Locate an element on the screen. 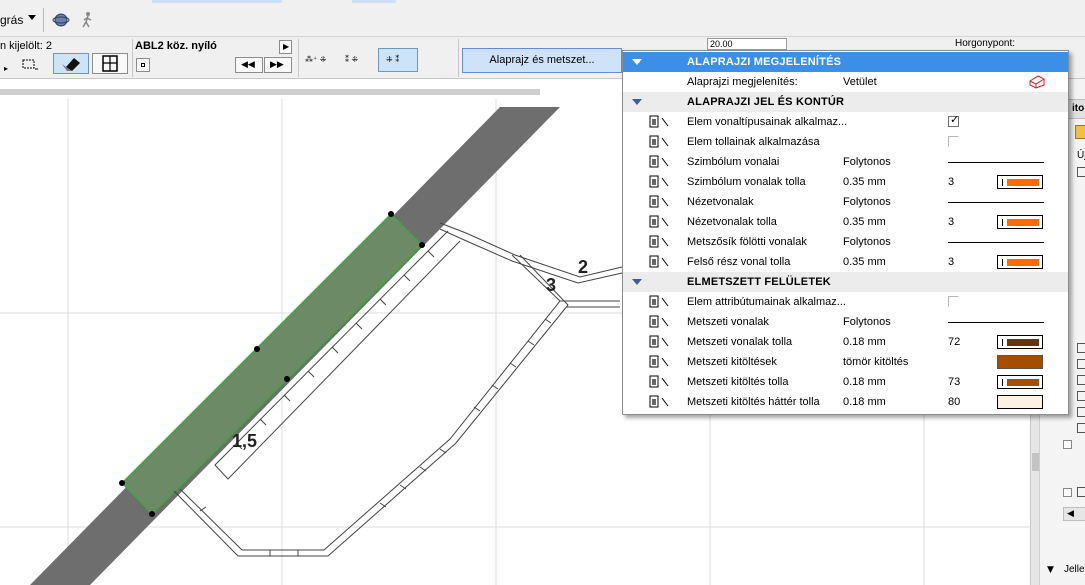  element-name-label: ABL2 köz. nyíló is located at coordinates (176, 46).